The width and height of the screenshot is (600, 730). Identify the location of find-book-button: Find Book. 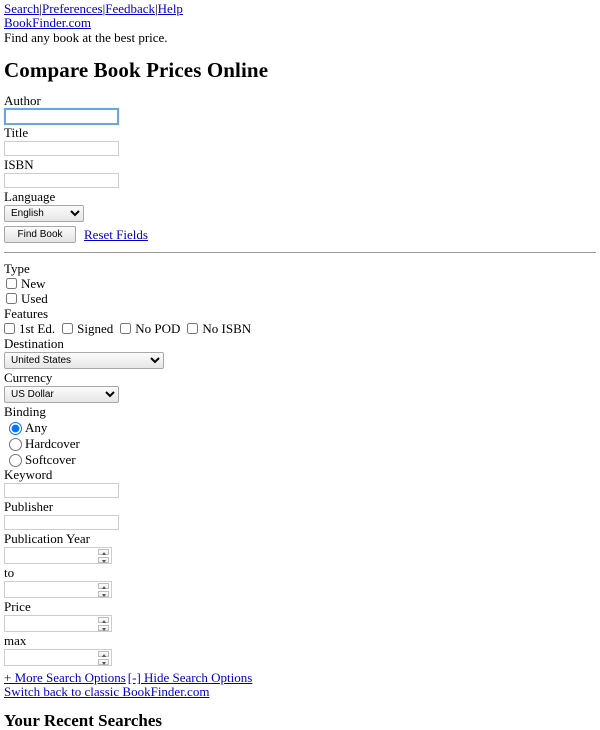
(40, 234).